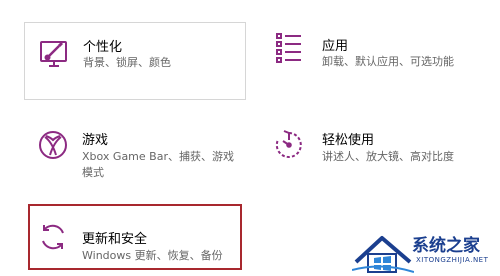 This screenshot has height=276, width=500. Describe the element at coordinates (115, 239) in the screenshot. I see `update-security-title: 更新和安全` at that location.